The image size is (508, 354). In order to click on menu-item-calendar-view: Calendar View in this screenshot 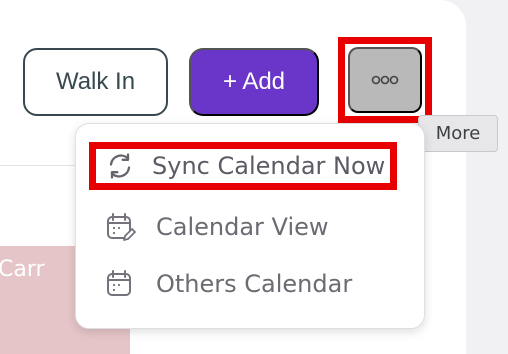, I will do `click(215, 227)`.